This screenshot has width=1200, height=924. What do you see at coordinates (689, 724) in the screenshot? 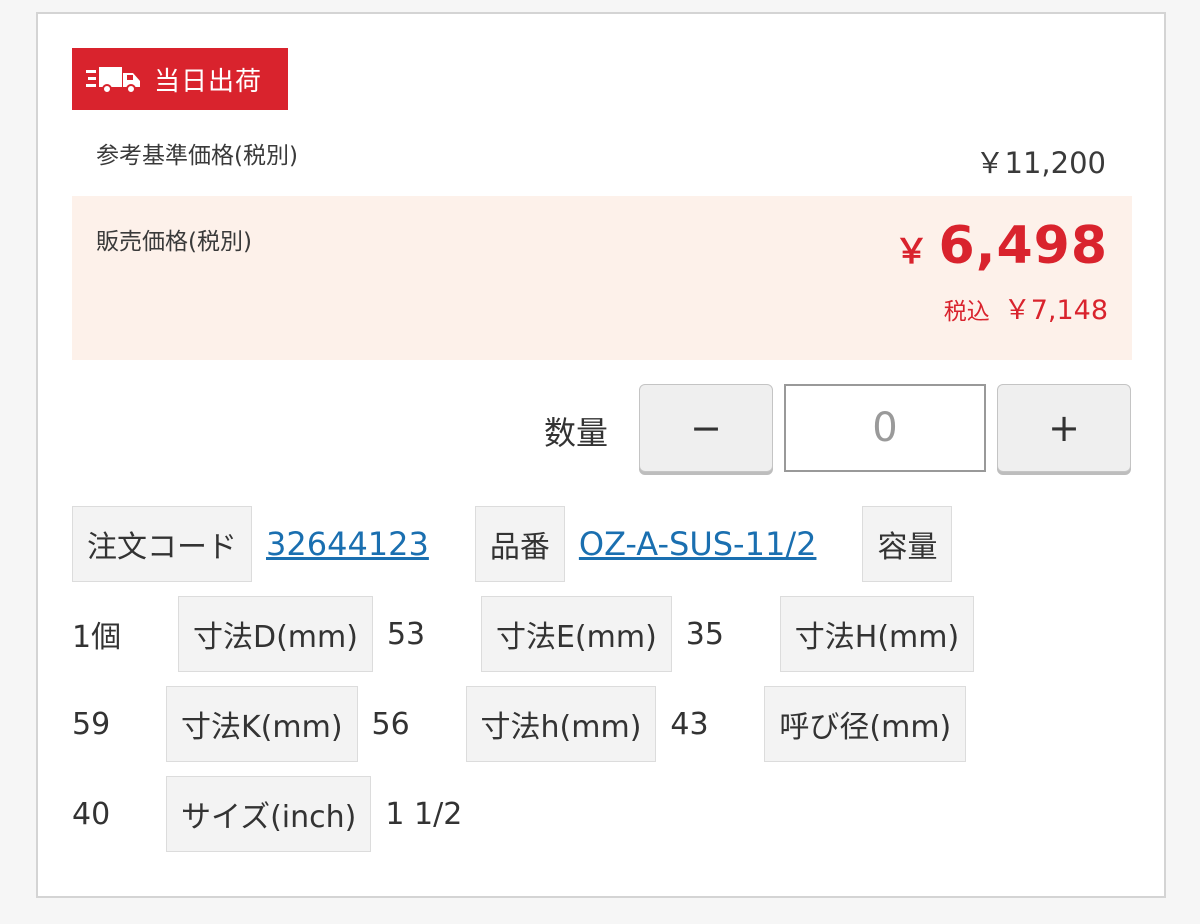
I see `dim-h-lower-value: 43` at bounding box center [689, 724].